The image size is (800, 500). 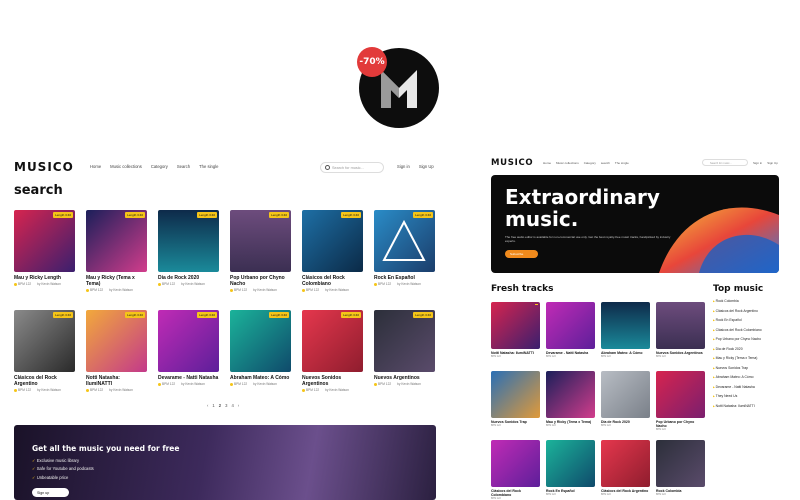 I want to click on track-title: Pop Urbano por Chyno Nacho, so click(x=675, y=424).